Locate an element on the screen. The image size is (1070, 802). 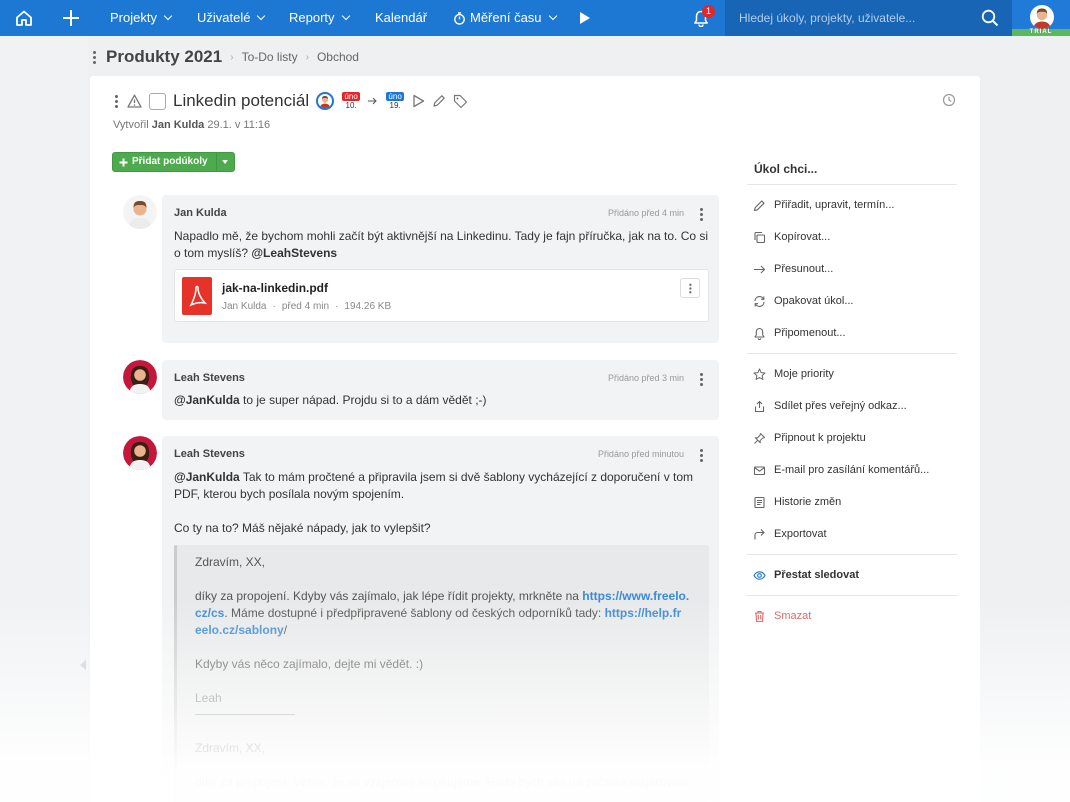
warning-icon is located at coordinates (134, 101).